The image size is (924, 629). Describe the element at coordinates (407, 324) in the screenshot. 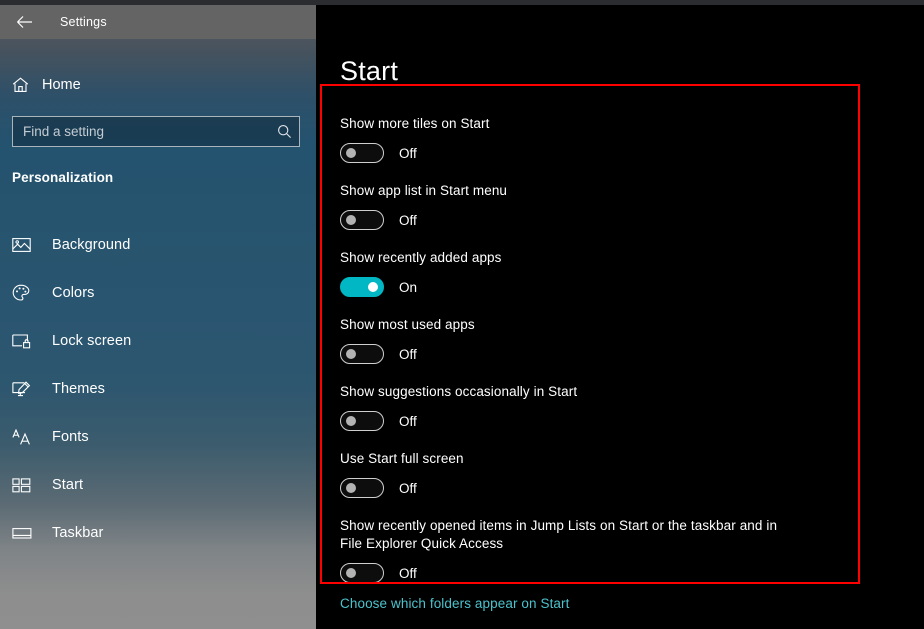

I see `setting-label: Show most used apps` at that location.